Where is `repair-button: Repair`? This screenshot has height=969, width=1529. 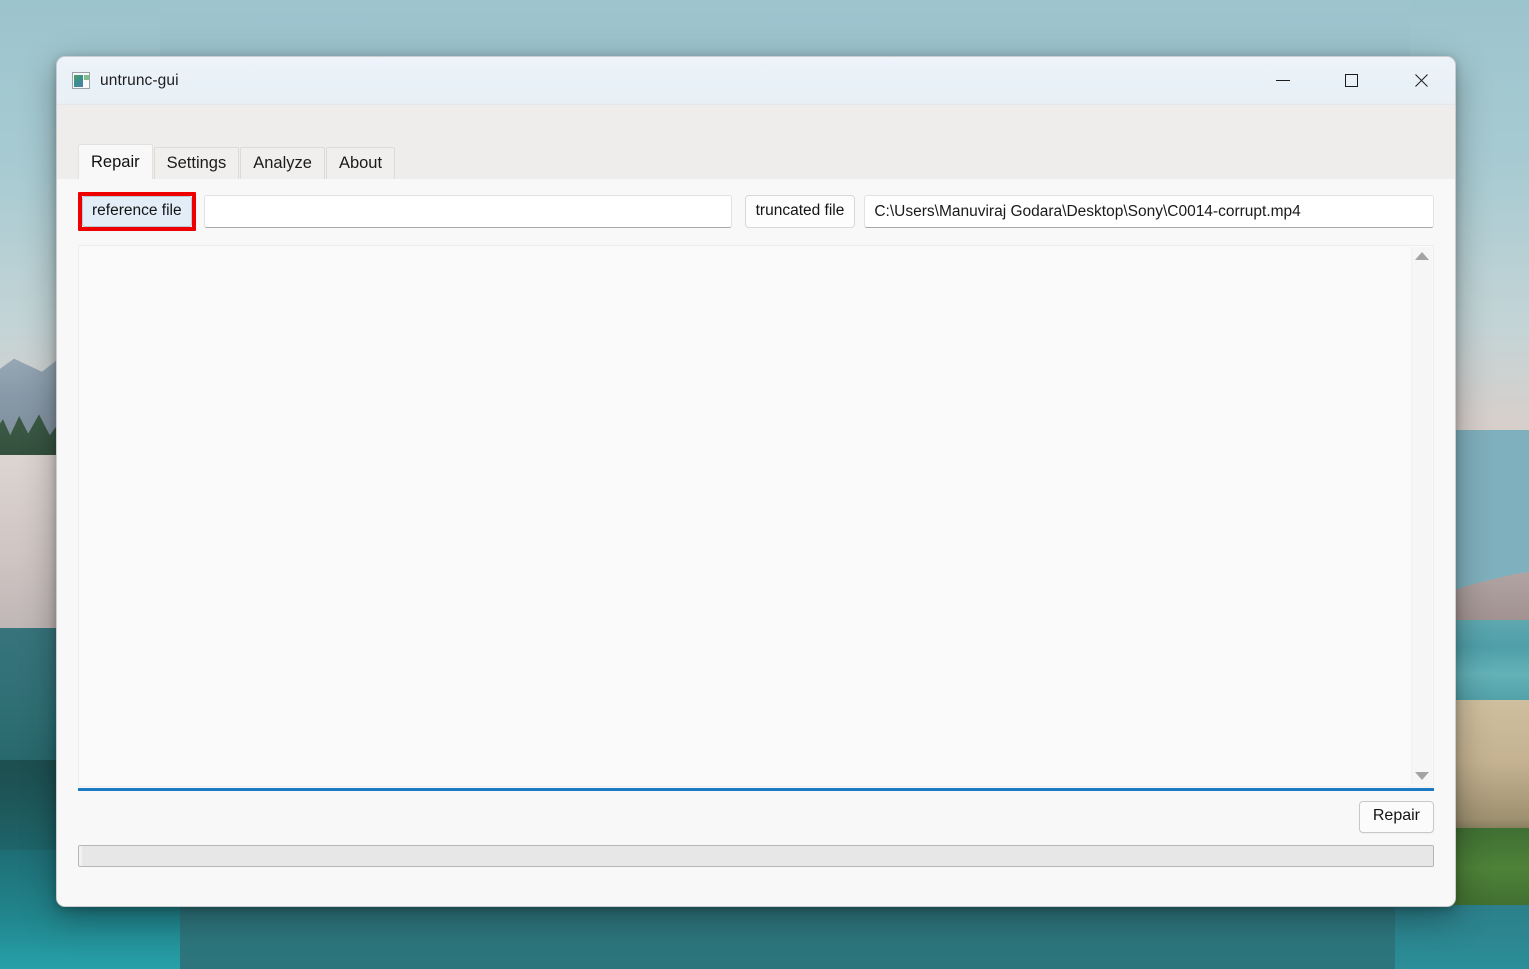 repair-button: Repair is located at coordinates (1396, 817).